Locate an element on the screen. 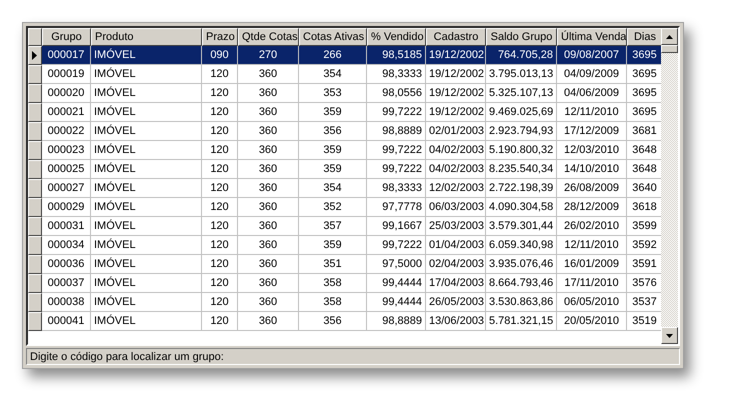  table-cell: 000021 is located at coordinates (66, 112).